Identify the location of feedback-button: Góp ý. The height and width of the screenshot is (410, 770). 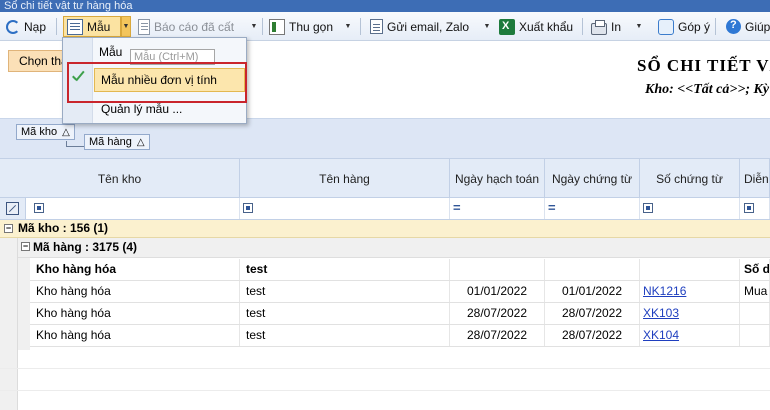
(684, 26).